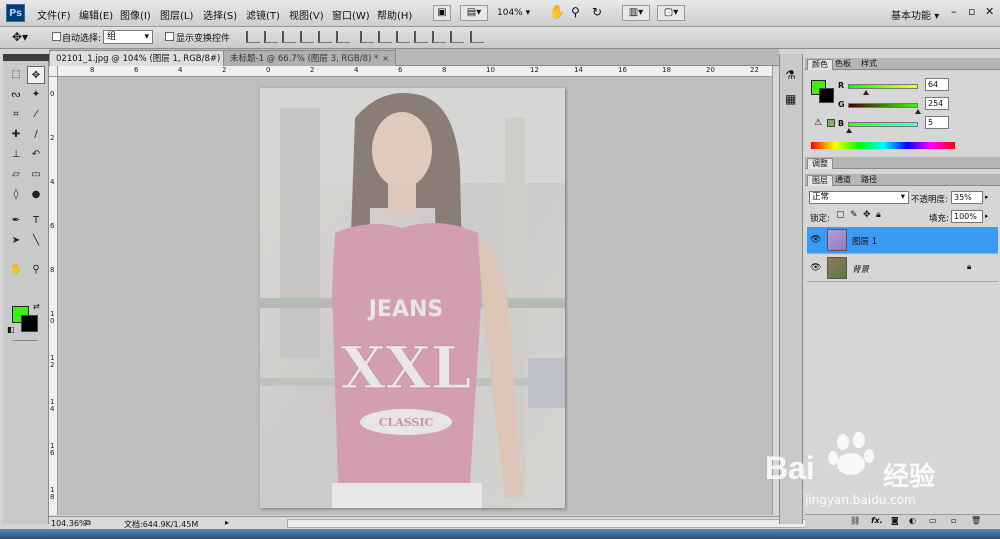 The image size is (1000, 539). I want to click on screen-mode-icon: ▢▾, so click(671, 13).